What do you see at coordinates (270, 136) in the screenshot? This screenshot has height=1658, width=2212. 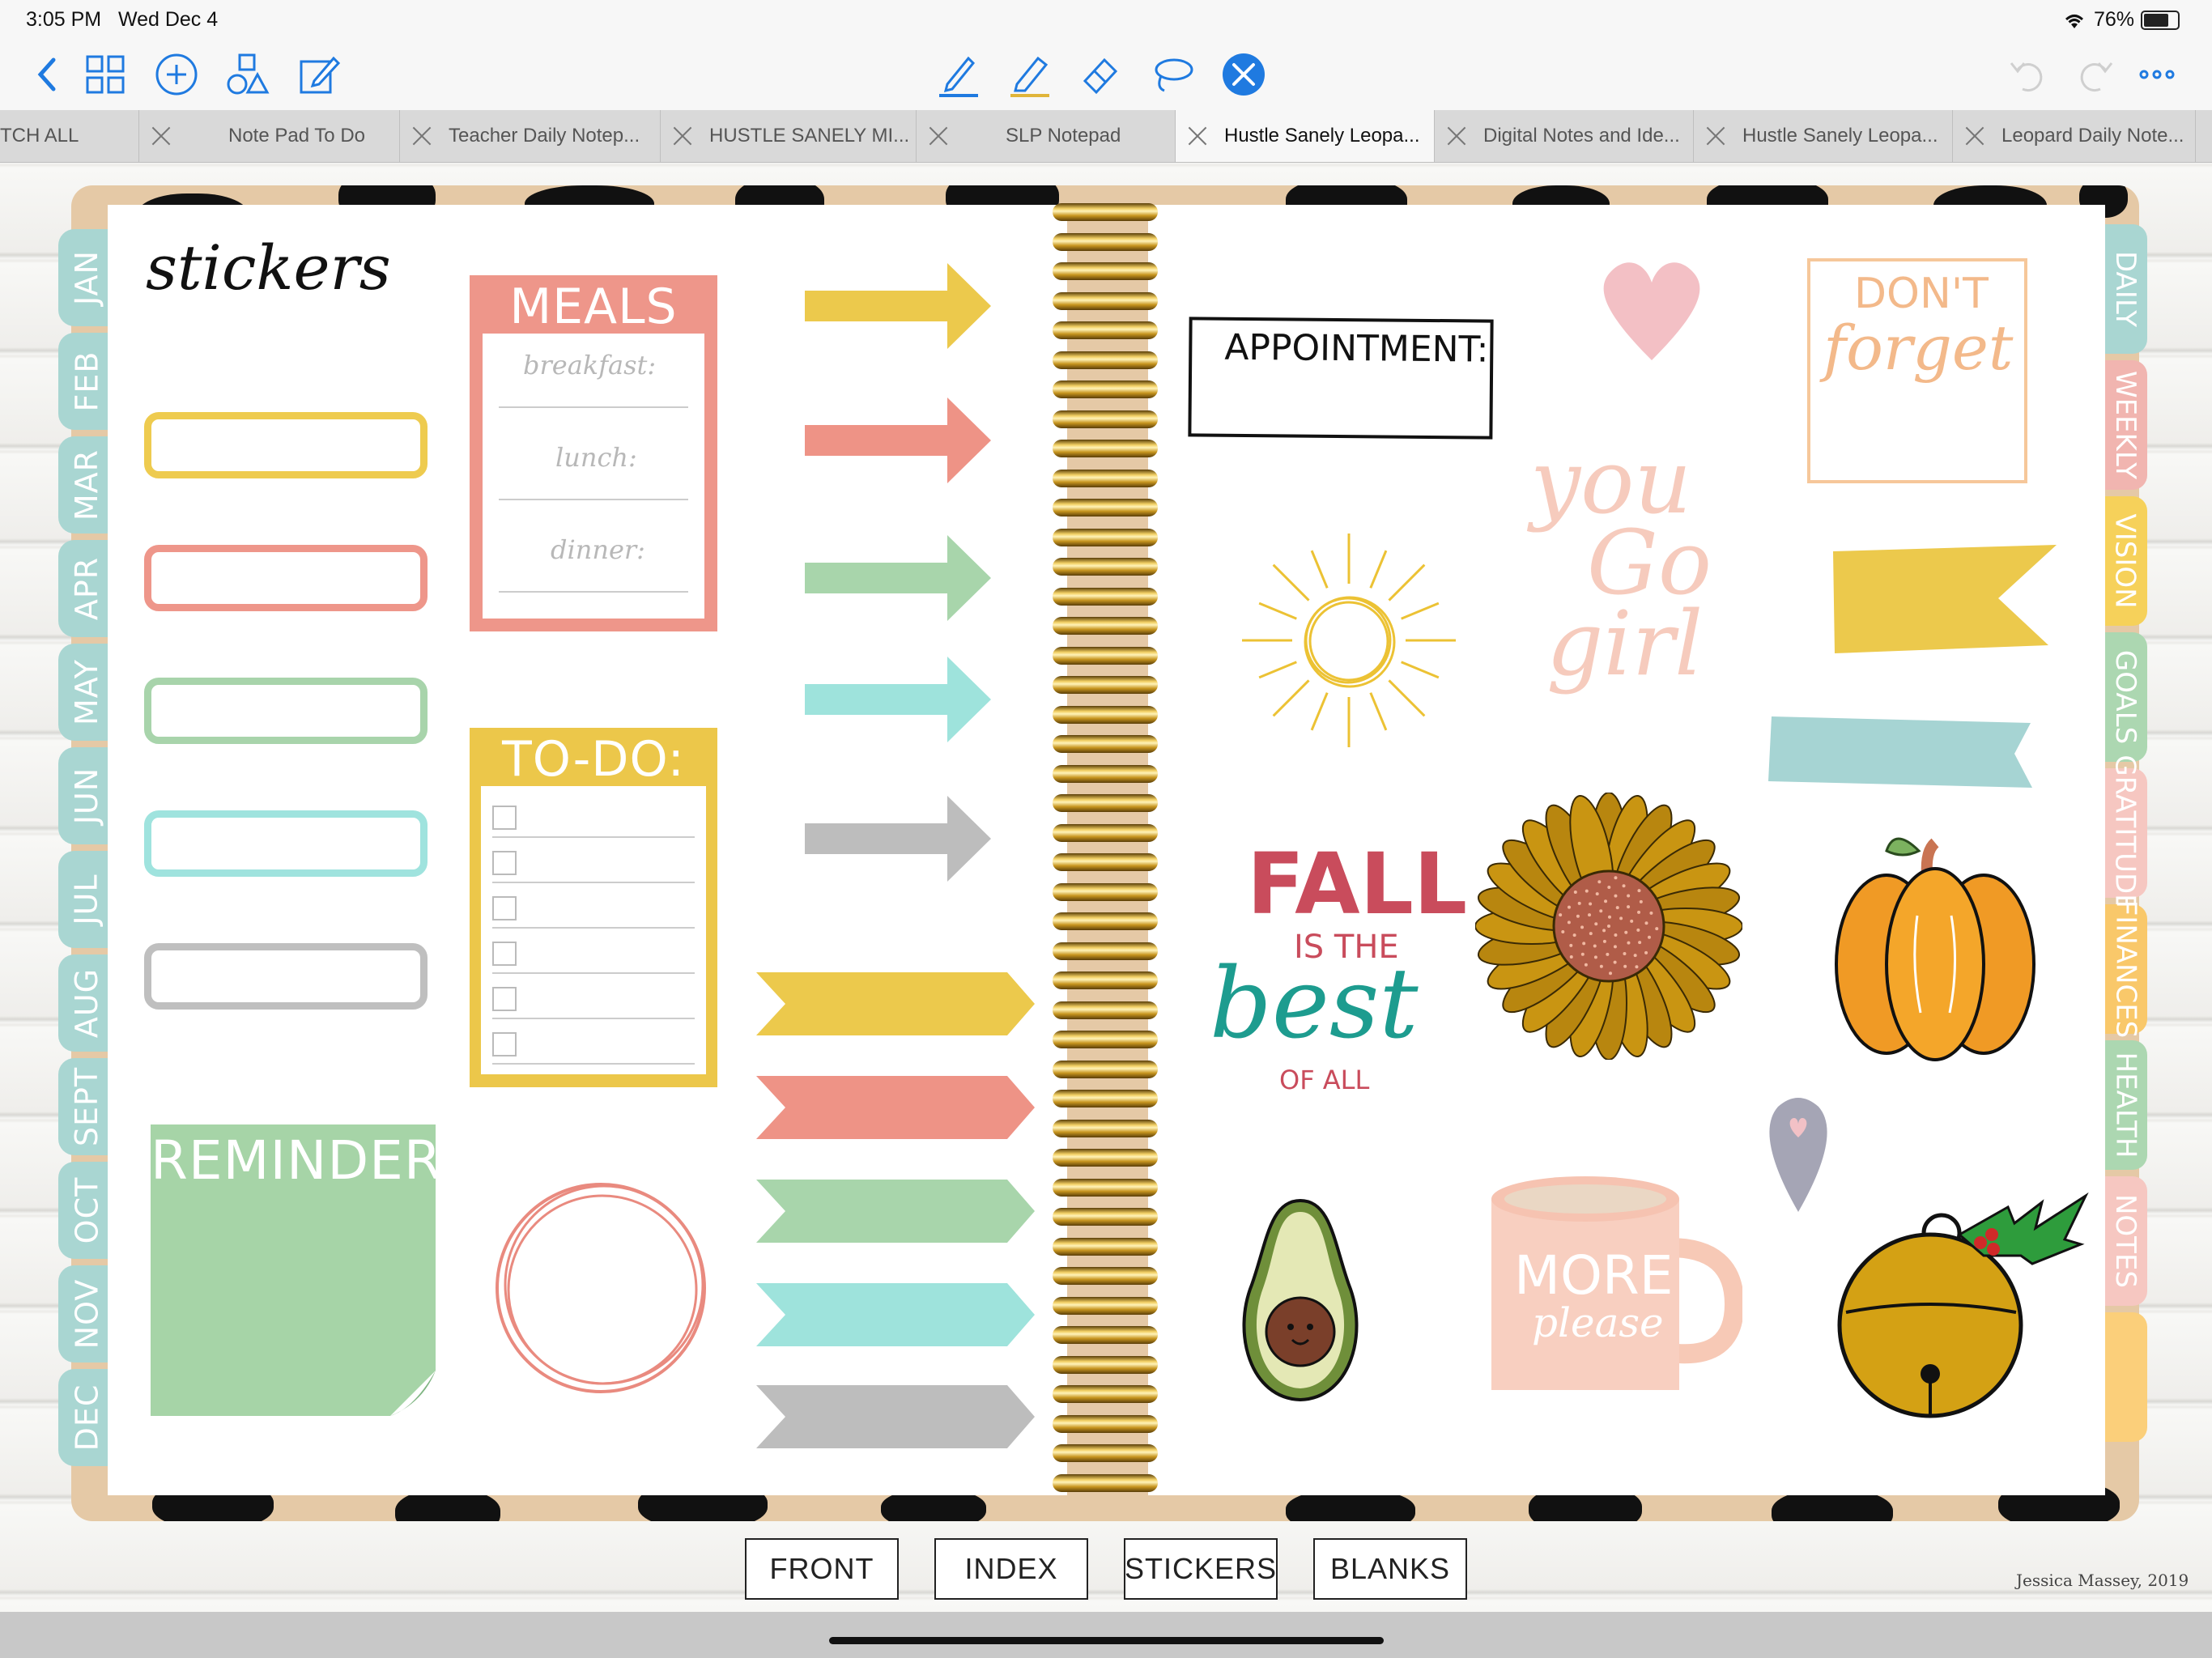 I see `tab-1: Note Pad To Do` at bounding box center [270, 136].